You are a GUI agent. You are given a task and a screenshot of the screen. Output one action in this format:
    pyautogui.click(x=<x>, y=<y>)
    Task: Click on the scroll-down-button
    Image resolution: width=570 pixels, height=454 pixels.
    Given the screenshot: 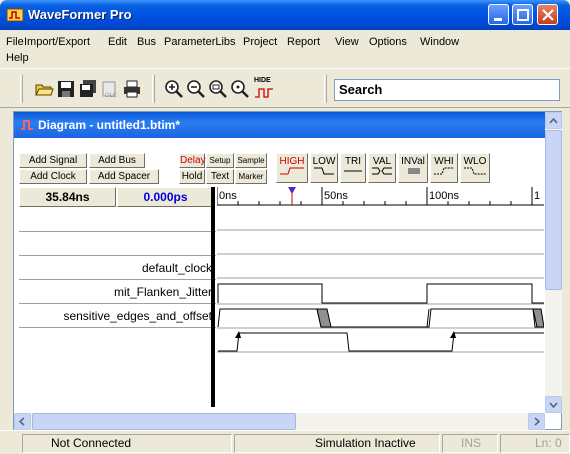 What is the action you would take?
    pyautogui.click(x=553, y=404)
    